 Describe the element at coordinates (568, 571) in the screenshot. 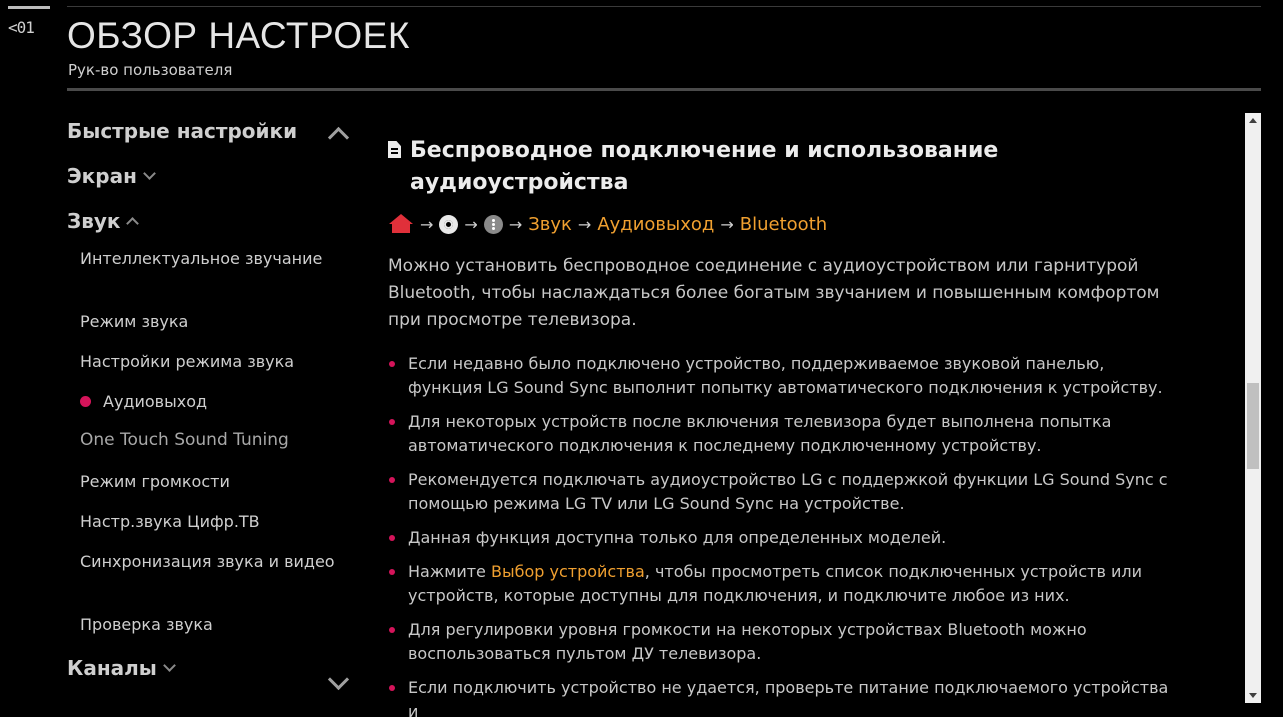

I see `device-select-link: Выбор устройства` at that location.